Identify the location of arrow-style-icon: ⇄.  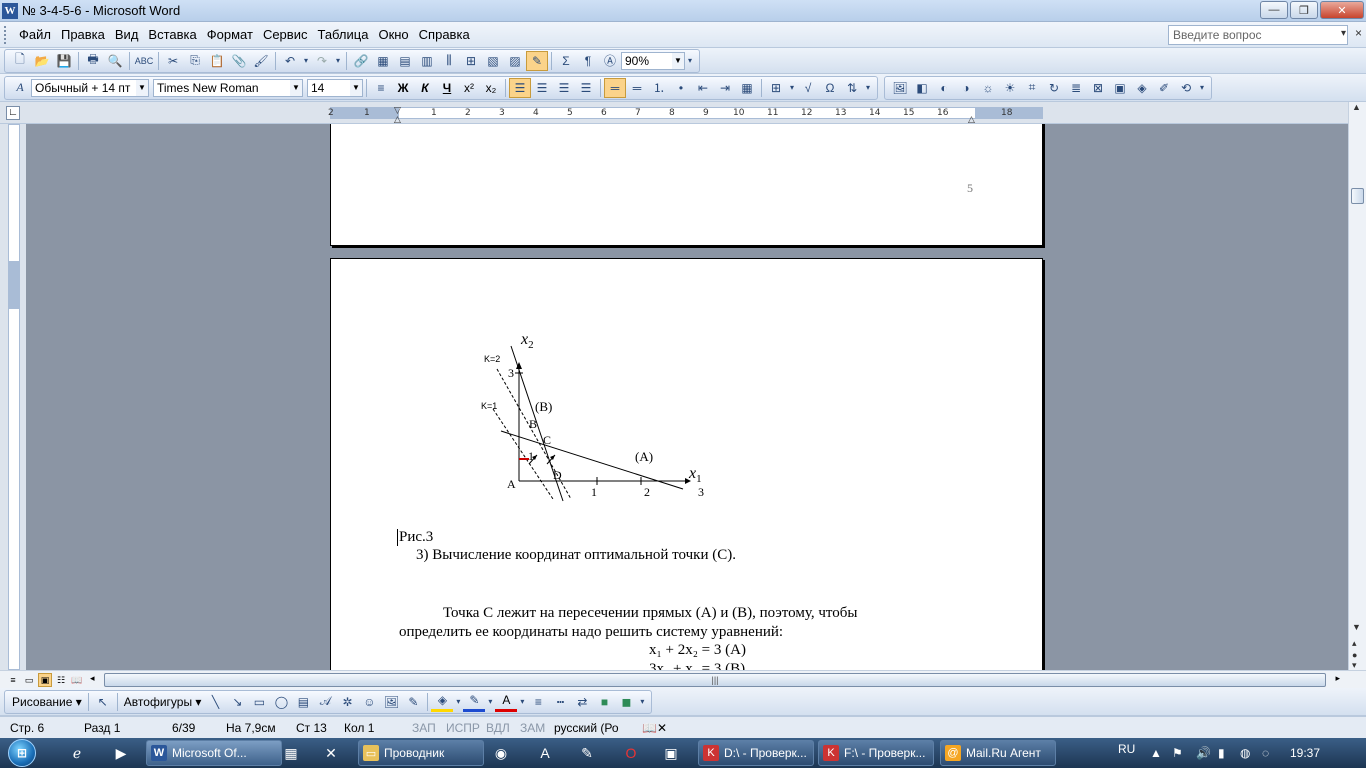
(582, 702).